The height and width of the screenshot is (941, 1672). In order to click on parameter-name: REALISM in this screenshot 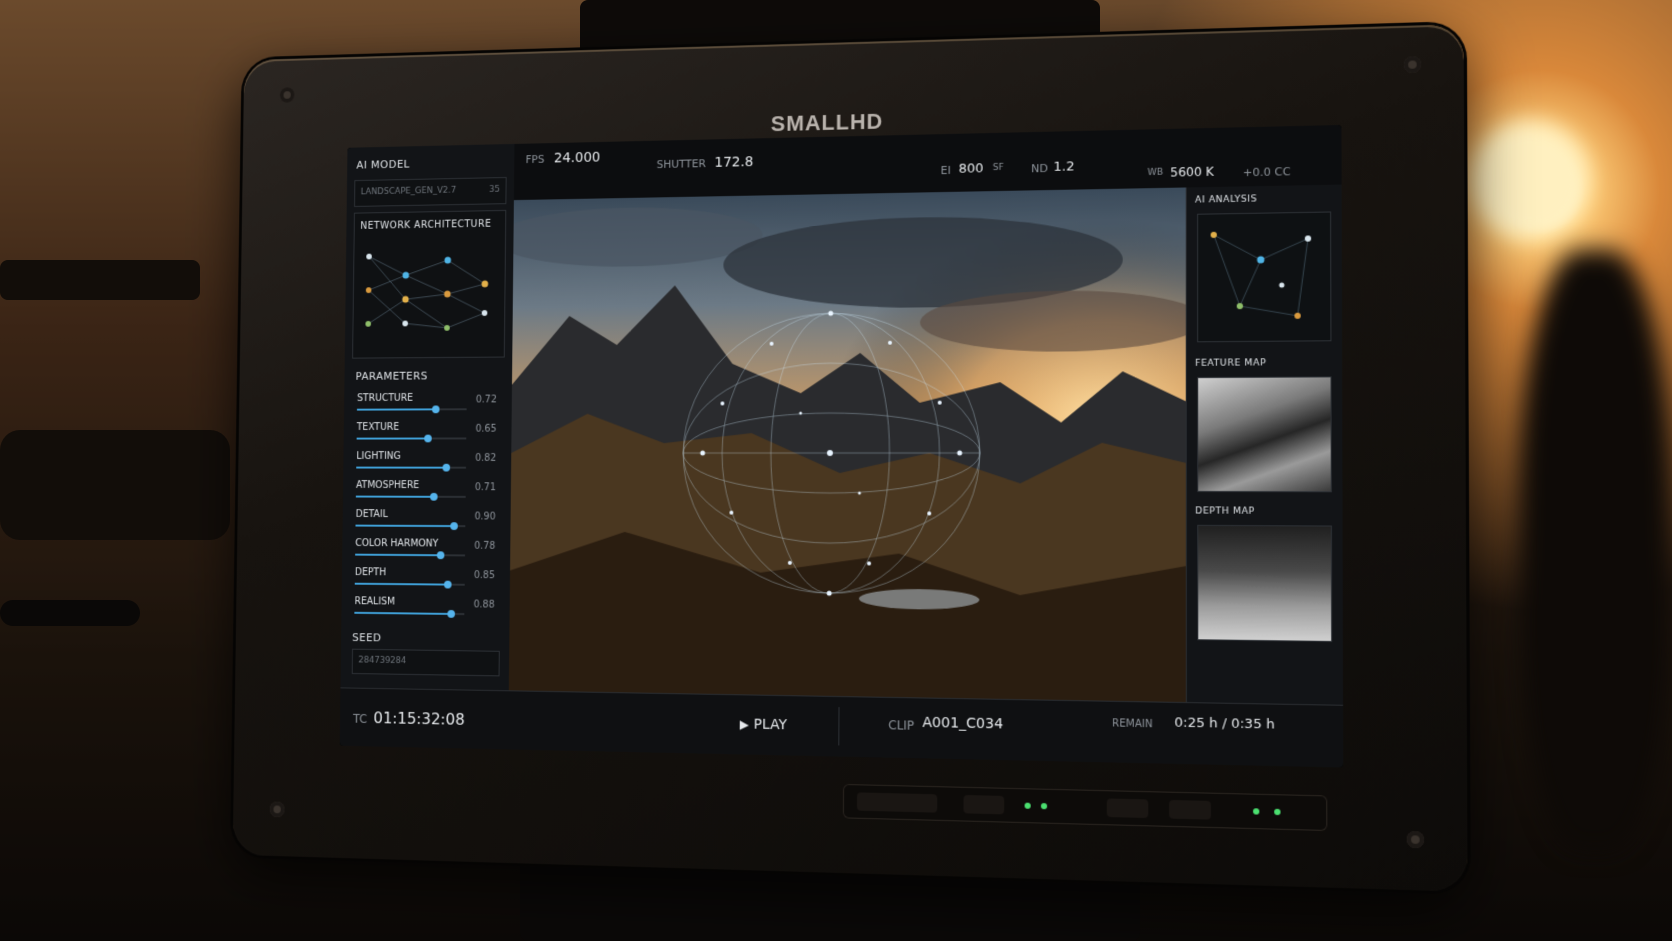, I will do `click(375, 602)`.